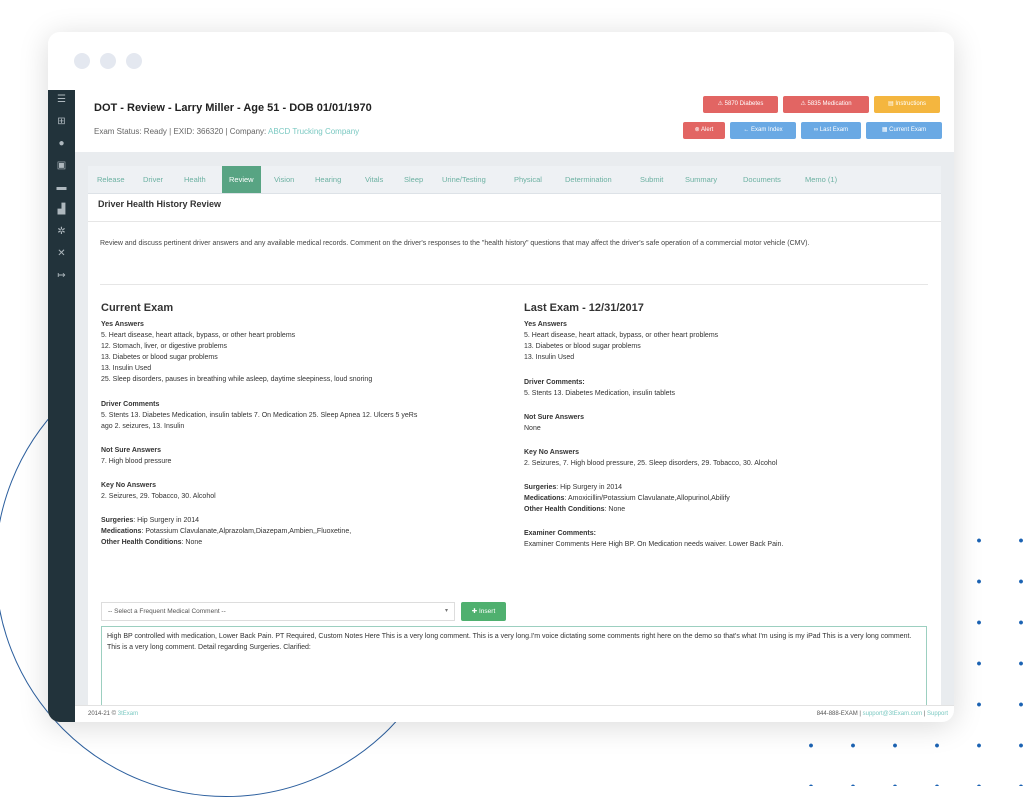 The height and width of the screenshot is (797, 1024). Describe the element at coordinates (195, 179) in the screenshot. I see `tab-health: Health` at that location.